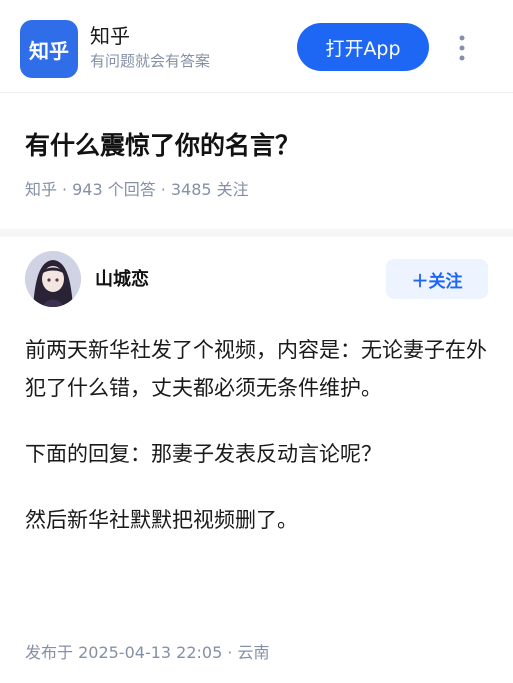 The image size is (513, 683). I want to click on answer-count: 943 个回答, so click(114, 189).